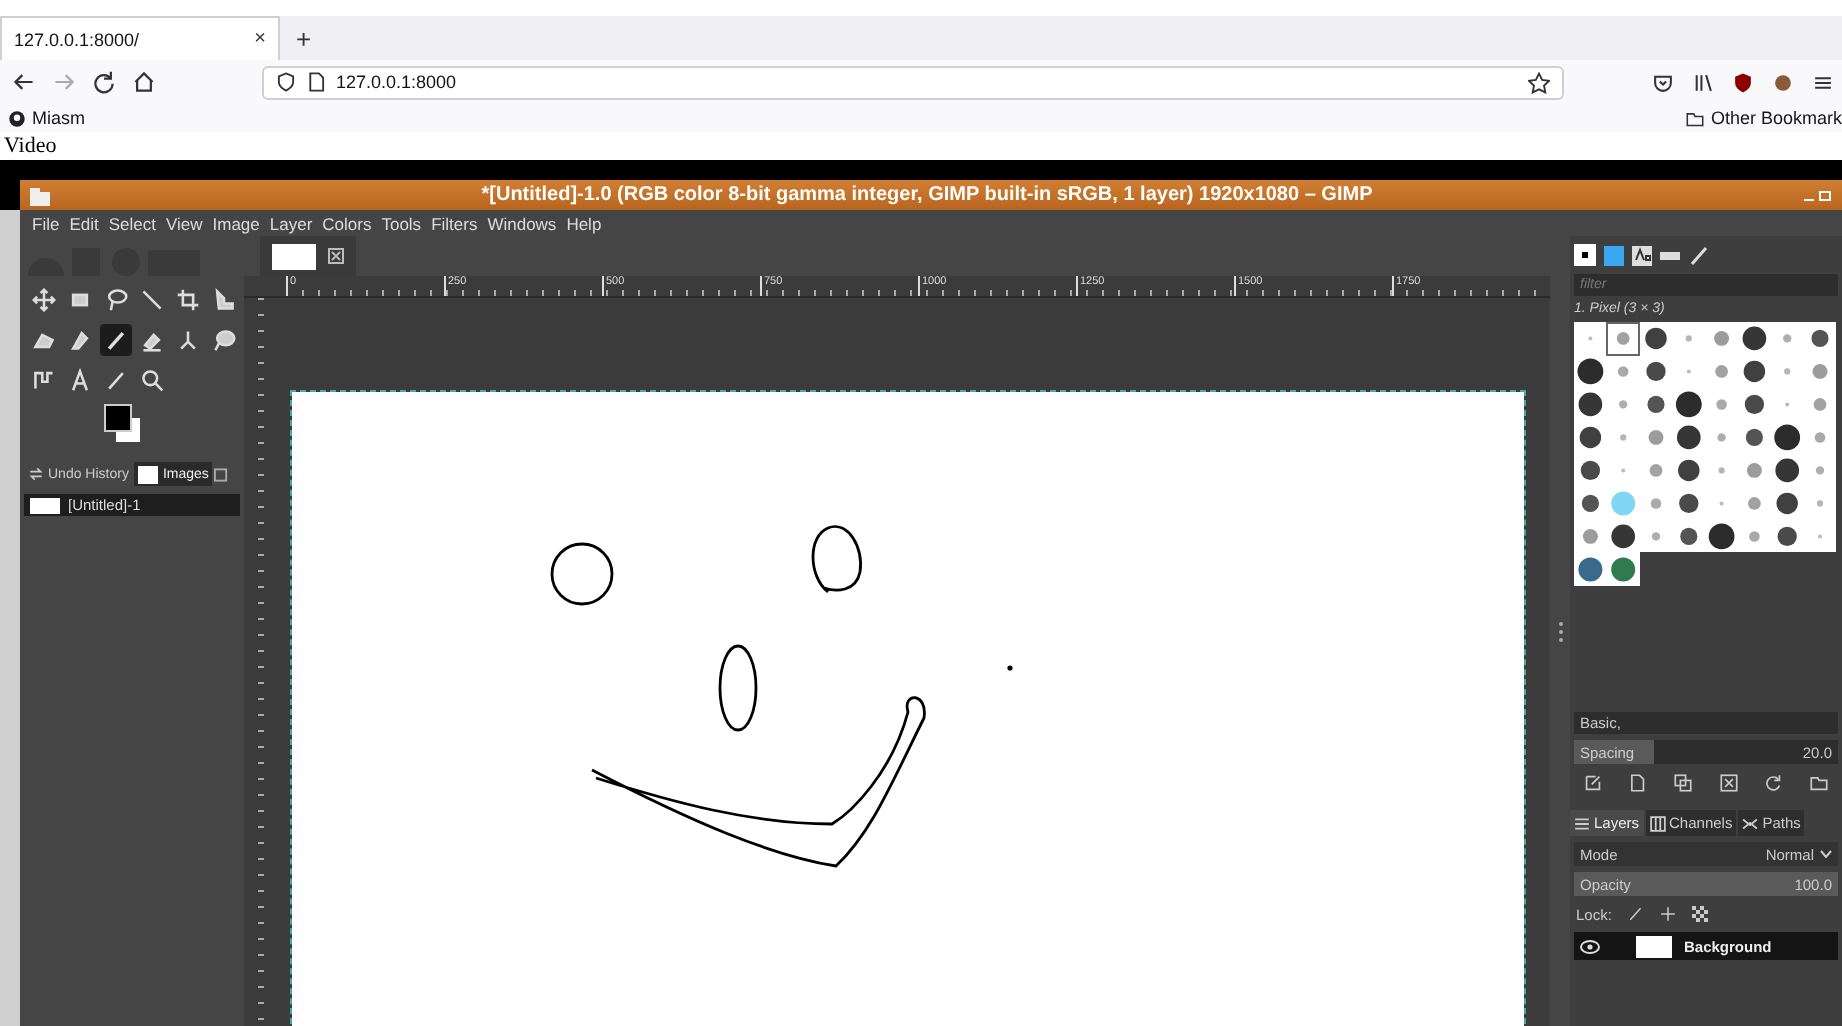  I want to click on page-icon, so click(316, 82).